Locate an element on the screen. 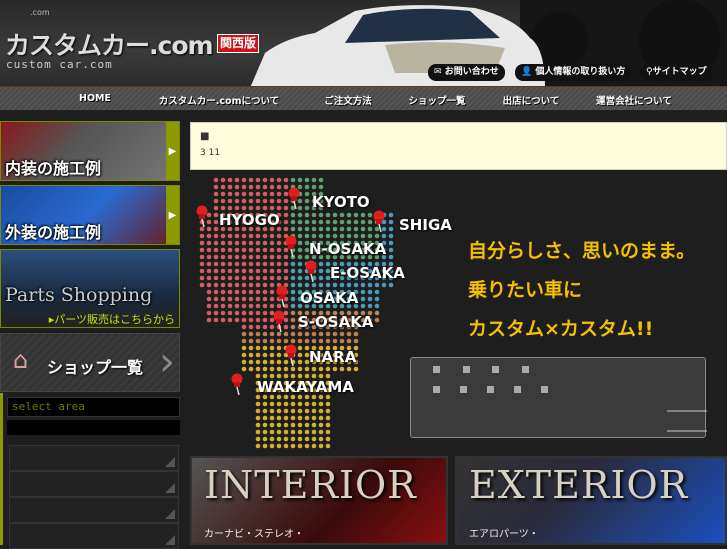  nav-order: ご注文方法 is located at coordinates (348, 100).